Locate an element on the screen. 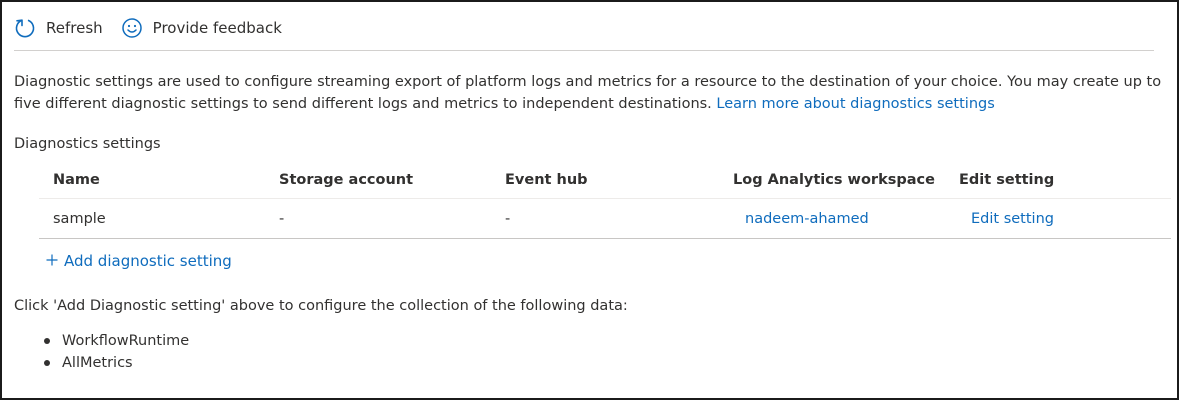  cell-name: sample is located at coordinates (79, 219).